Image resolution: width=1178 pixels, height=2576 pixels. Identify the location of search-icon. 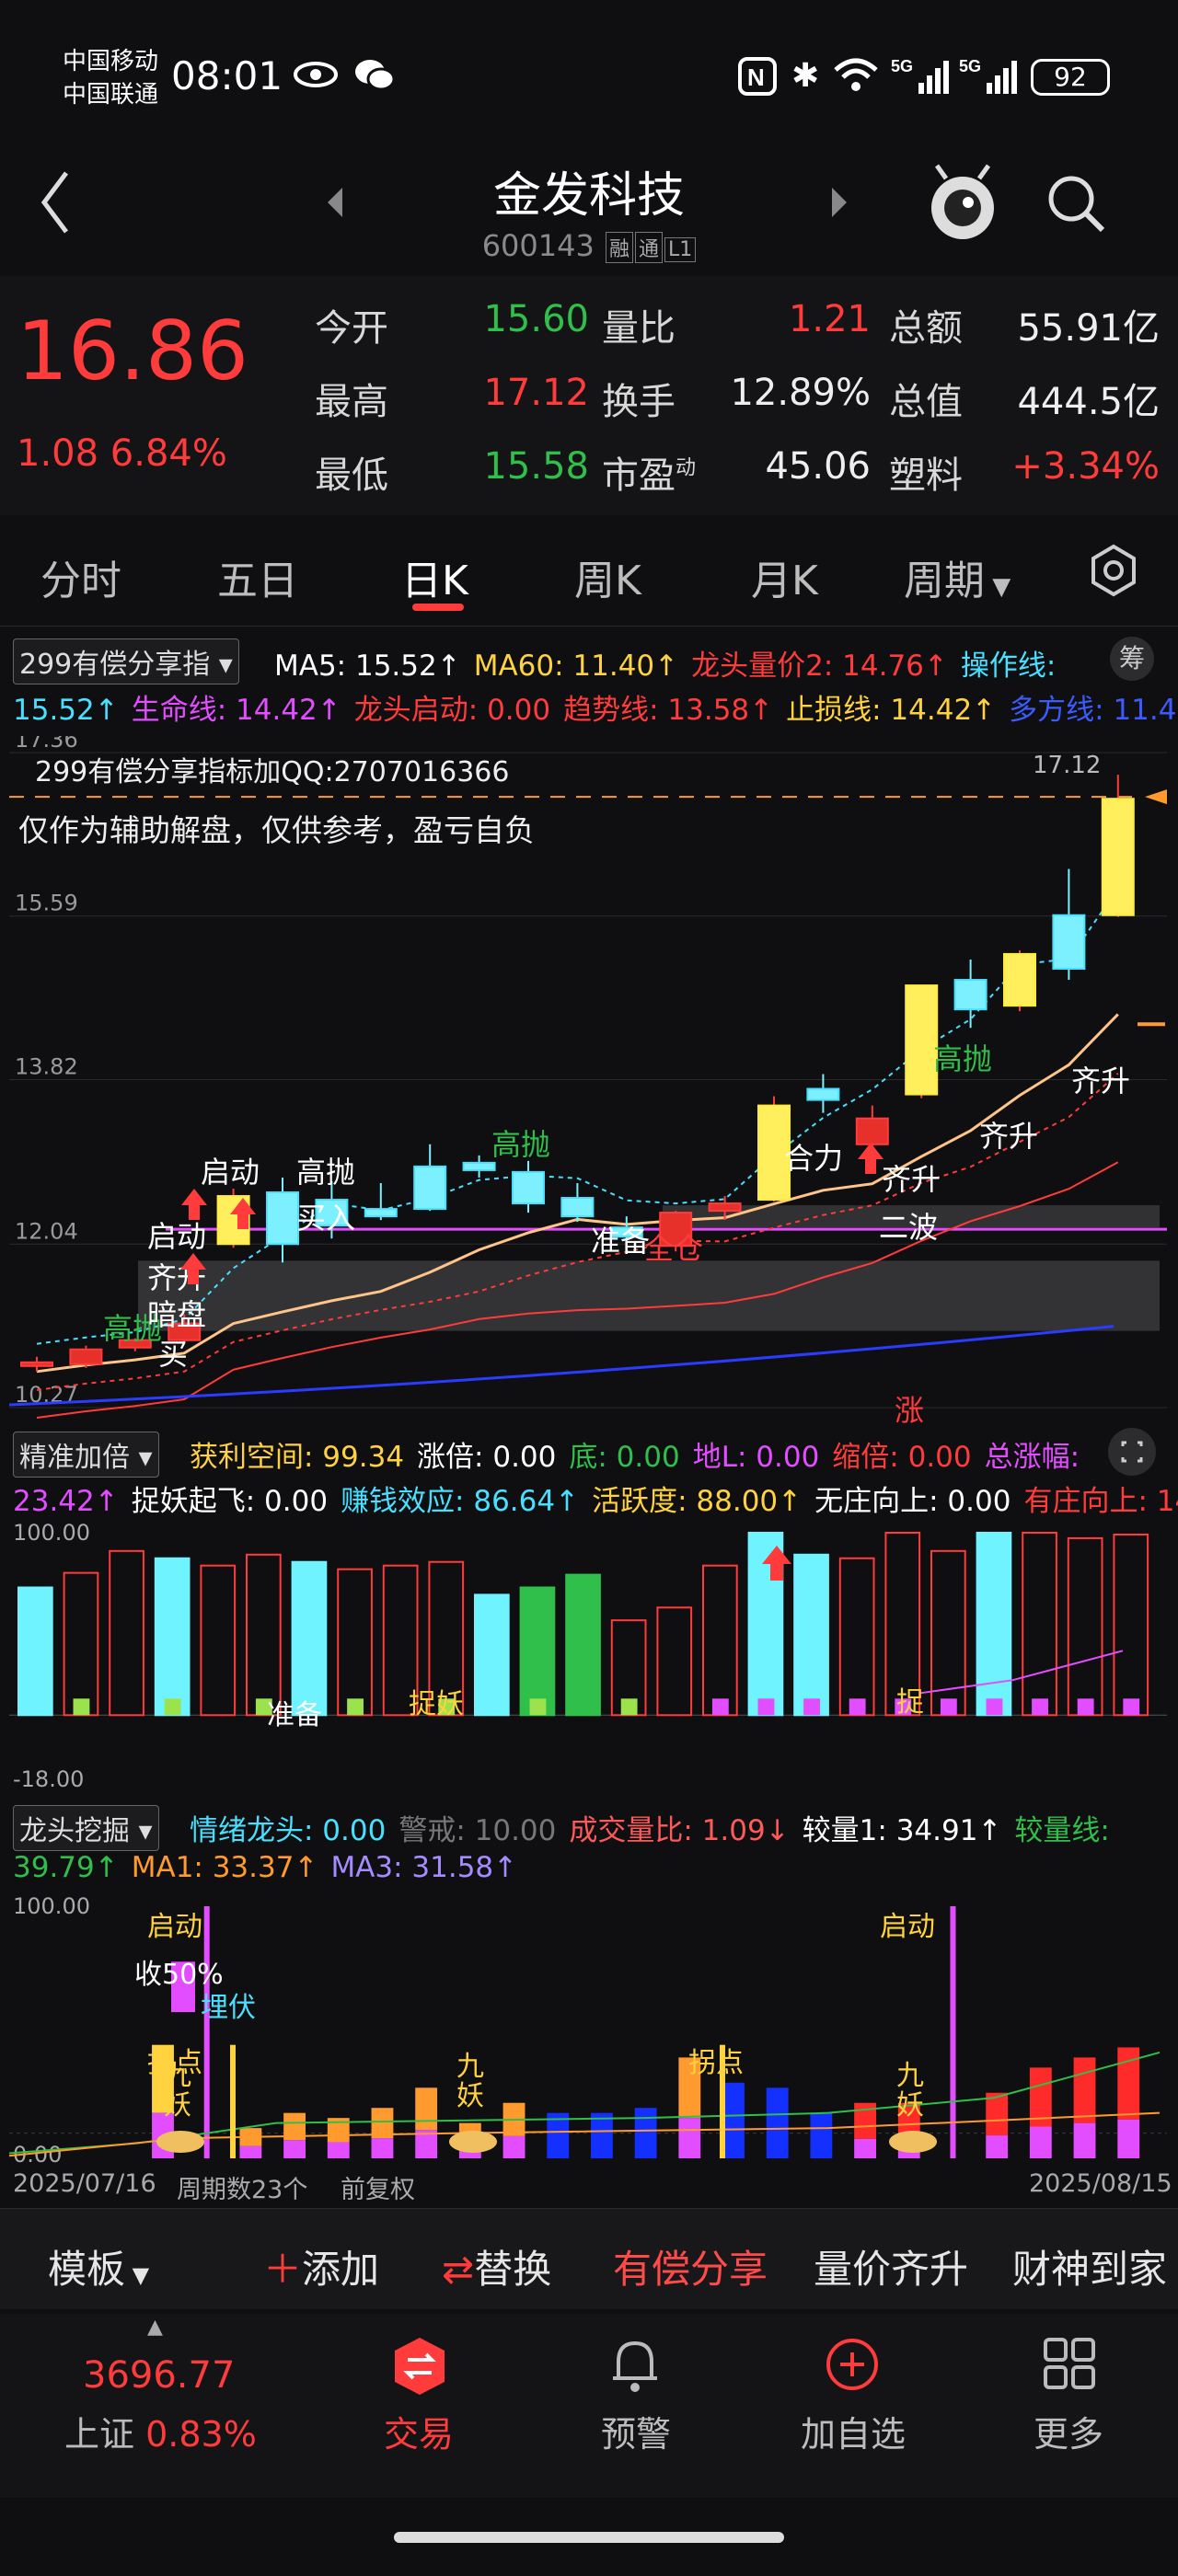
(1076, 205).